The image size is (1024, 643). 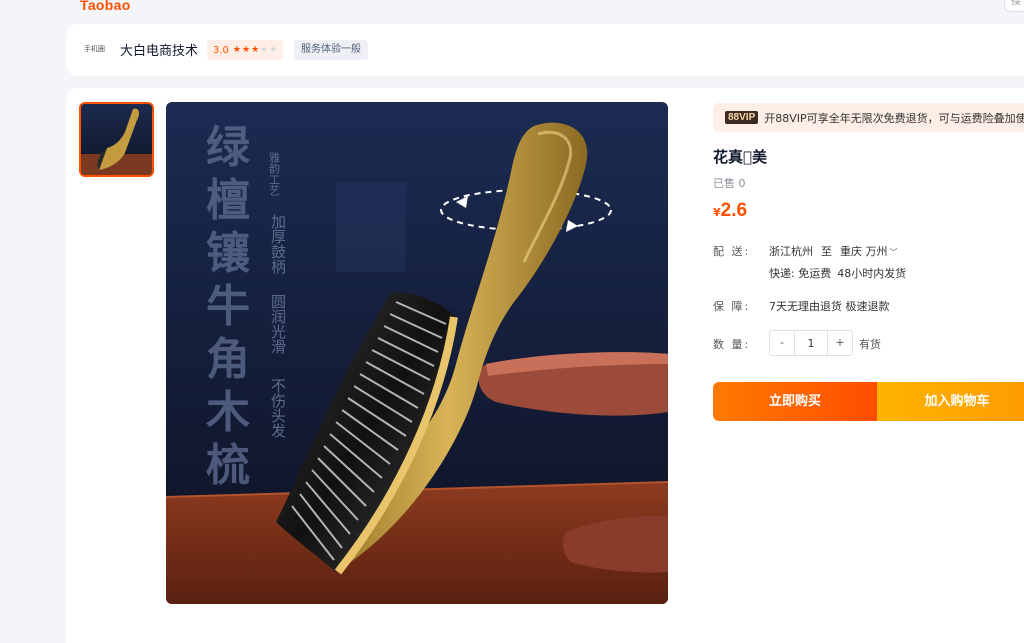 I want to click on guarantee-label: 保 障:, so click(x=732, y=306).